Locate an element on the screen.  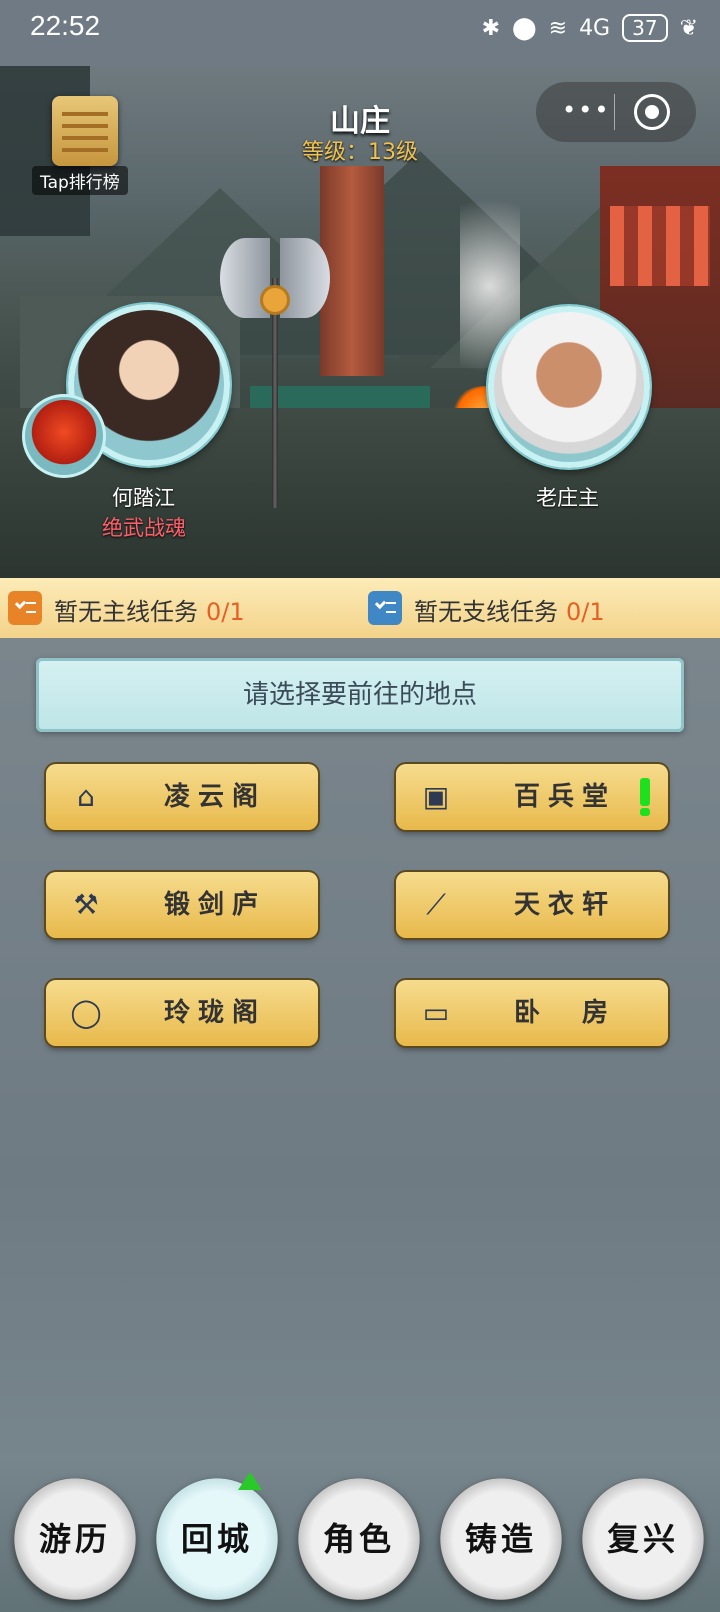
location-label: 卧 房 is located at coordinates (564, 1013).